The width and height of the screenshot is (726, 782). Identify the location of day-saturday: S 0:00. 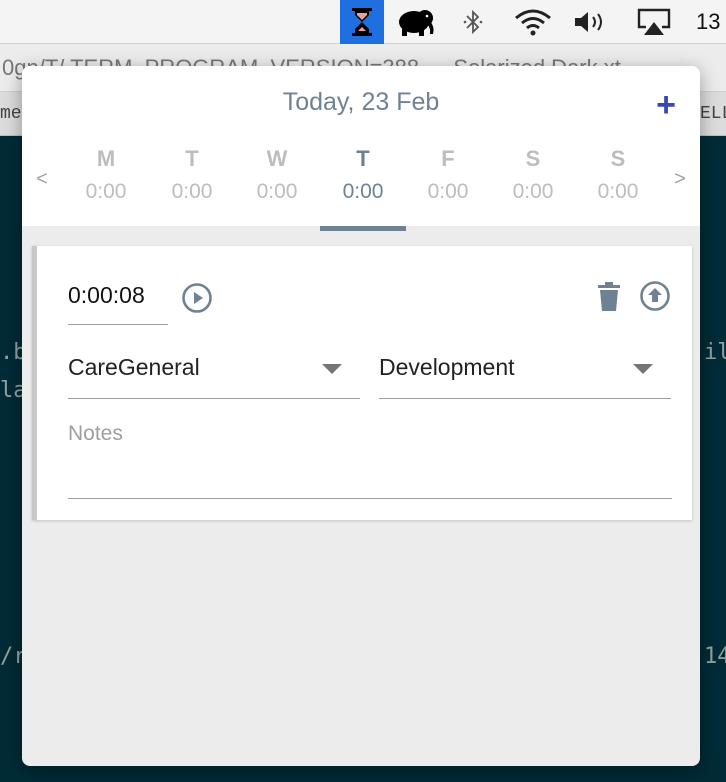
(533, 185).